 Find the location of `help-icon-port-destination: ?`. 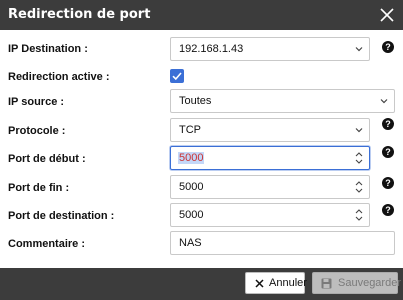

help-icon-port-destination: ? is located at coordinates (388, 210).